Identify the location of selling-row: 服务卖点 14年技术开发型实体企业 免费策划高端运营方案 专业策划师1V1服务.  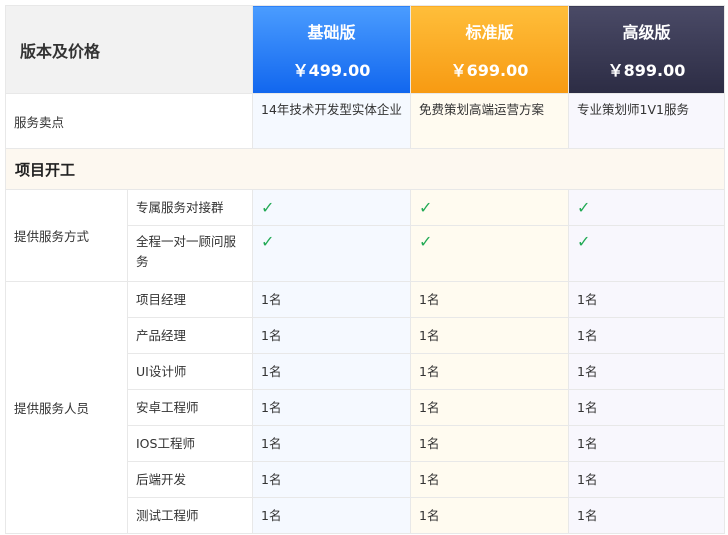
(365, 121).